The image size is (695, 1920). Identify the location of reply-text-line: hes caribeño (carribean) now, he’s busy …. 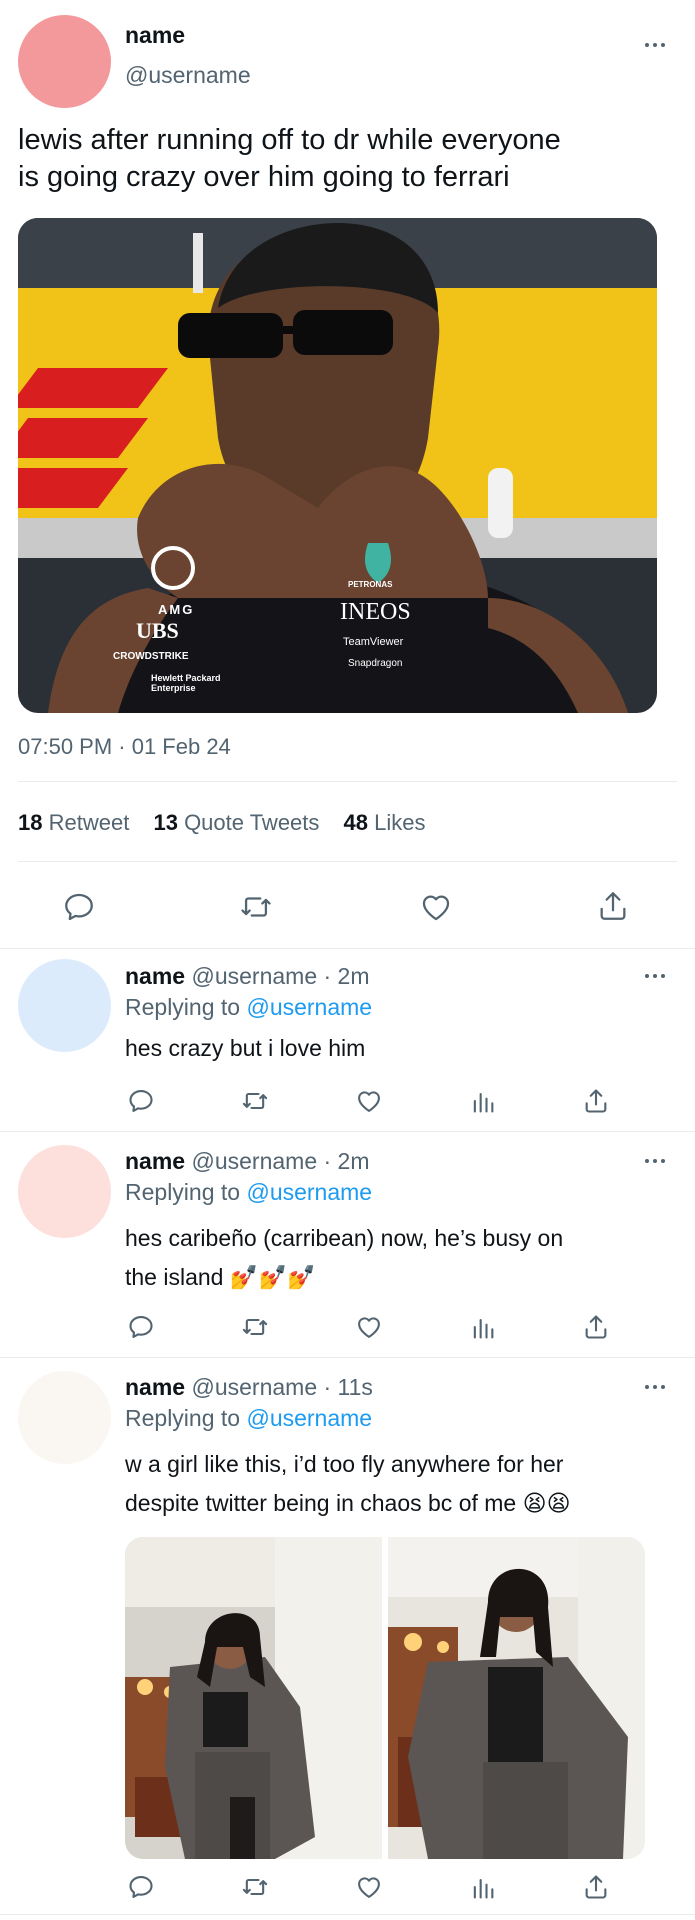
(344, 1238).